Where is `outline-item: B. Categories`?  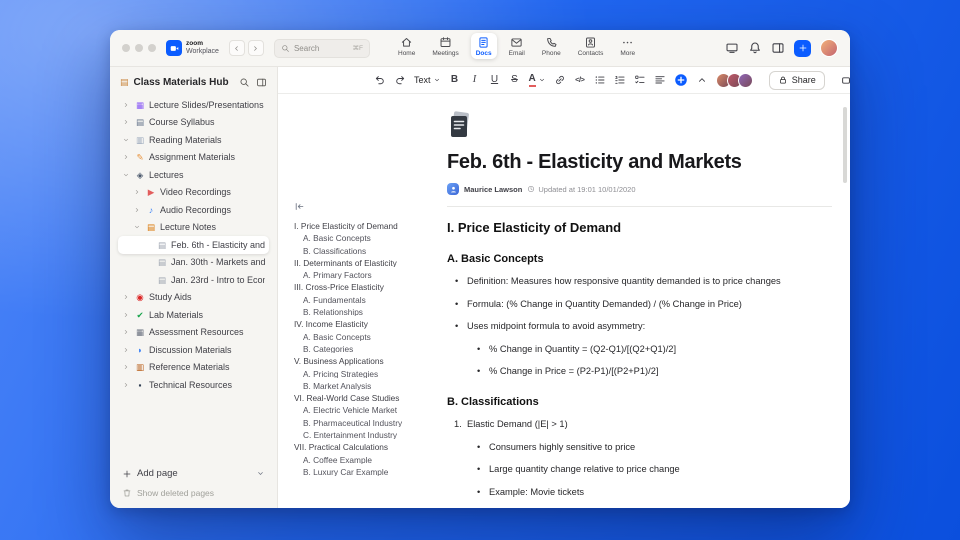 outline-item: B. Categories is located at coordinates (363, 349).